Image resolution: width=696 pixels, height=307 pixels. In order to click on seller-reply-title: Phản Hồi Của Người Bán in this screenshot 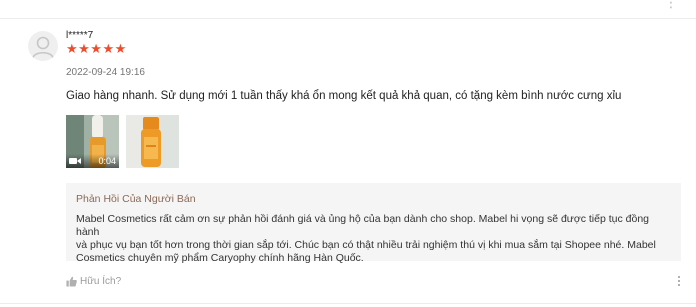, I will do `click(136, 199)`.